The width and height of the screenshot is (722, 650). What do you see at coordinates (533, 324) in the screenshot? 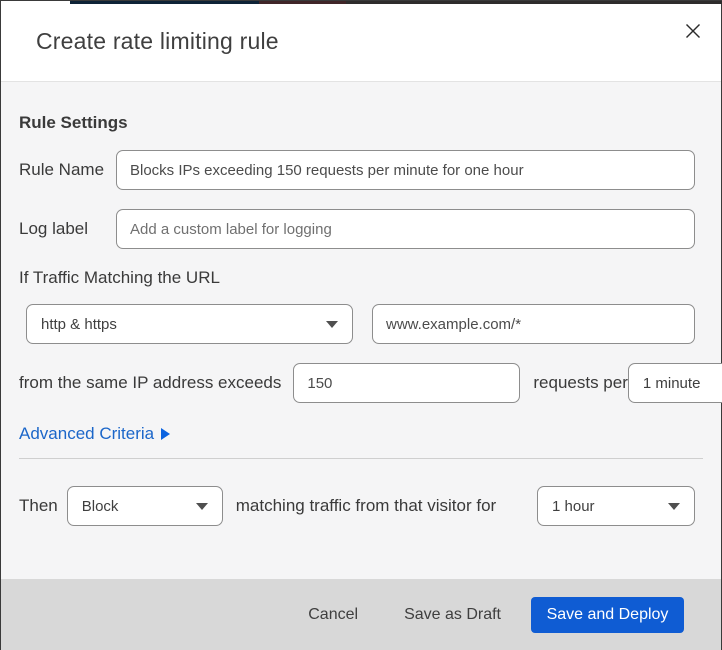
I see `url-pattern-input` at bounding box center [533, 324].